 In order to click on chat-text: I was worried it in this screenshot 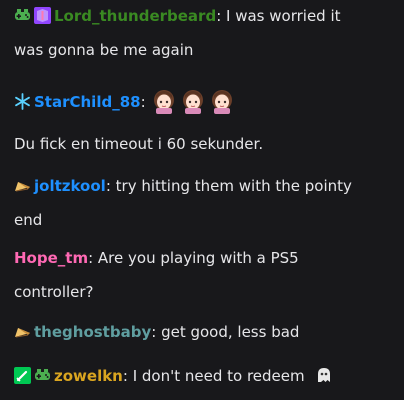, I will do `click(283, 16)`.